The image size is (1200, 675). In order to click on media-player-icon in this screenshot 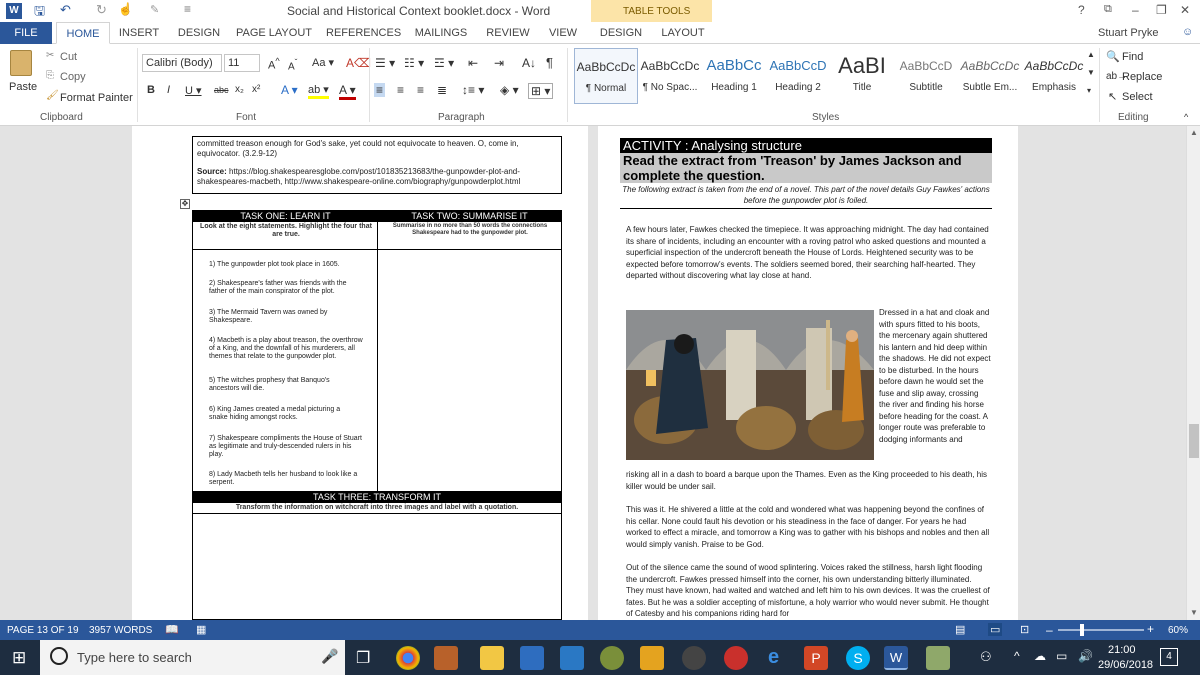, I will do `click(694, 658)`.